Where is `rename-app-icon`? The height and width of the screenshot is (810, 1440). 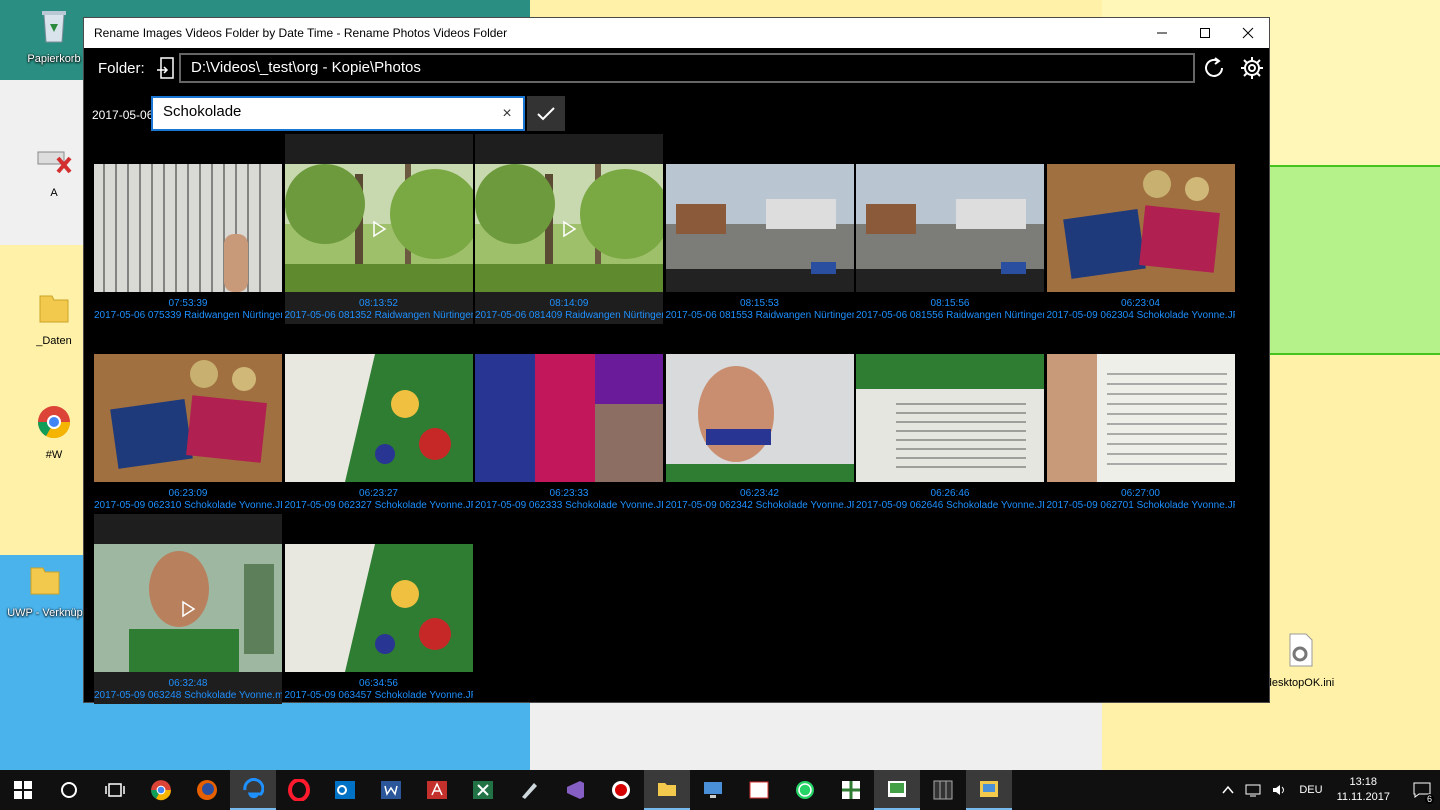 rename-app-icon is located at coordinates (989, 789).